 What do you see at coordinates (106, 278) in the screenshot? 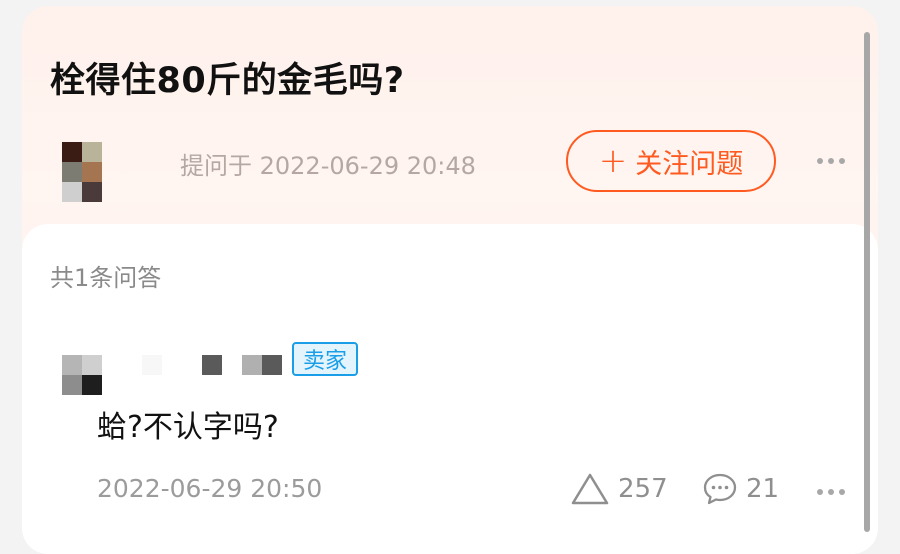
I see `answer-count: 共1条问答` at bounding box center [106, 278].